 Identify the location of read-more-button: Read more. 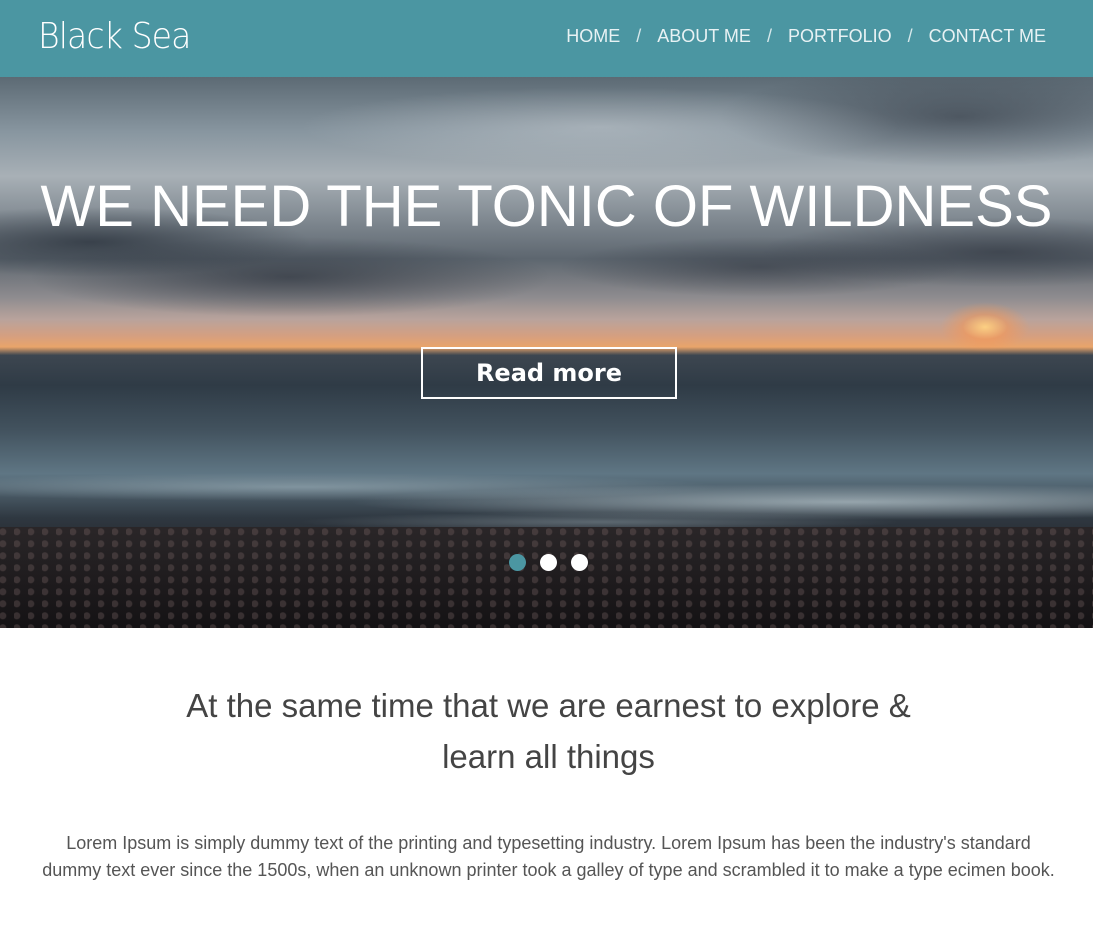
(549, 373).